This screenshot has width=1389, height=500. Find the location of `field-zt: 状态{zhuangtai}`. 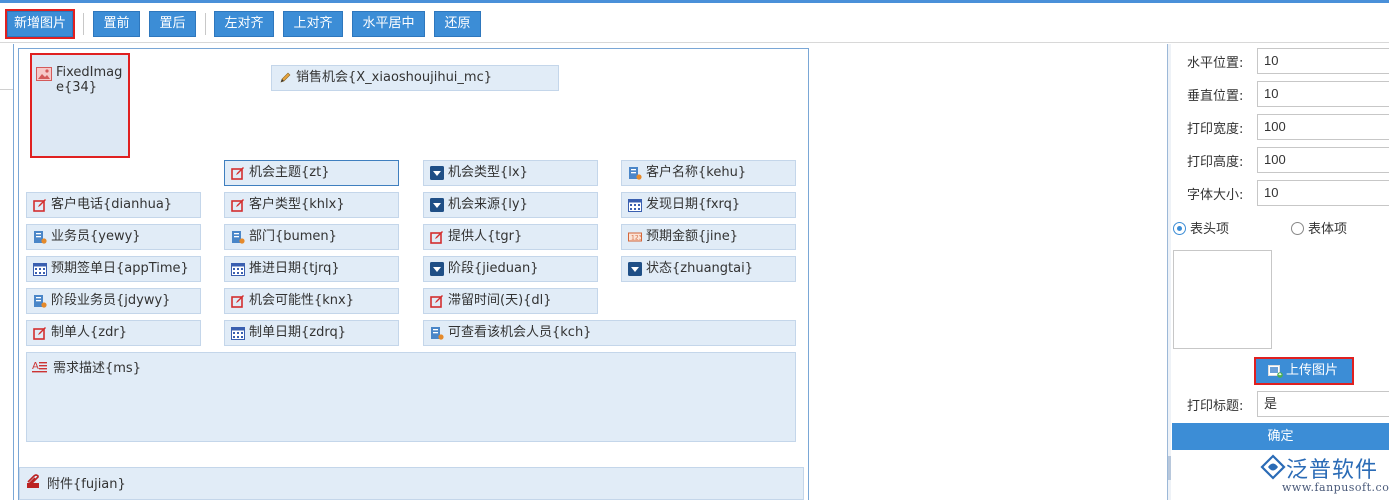

field-zt: 状态{zhuangtai} is located at coordinates (708, 269).